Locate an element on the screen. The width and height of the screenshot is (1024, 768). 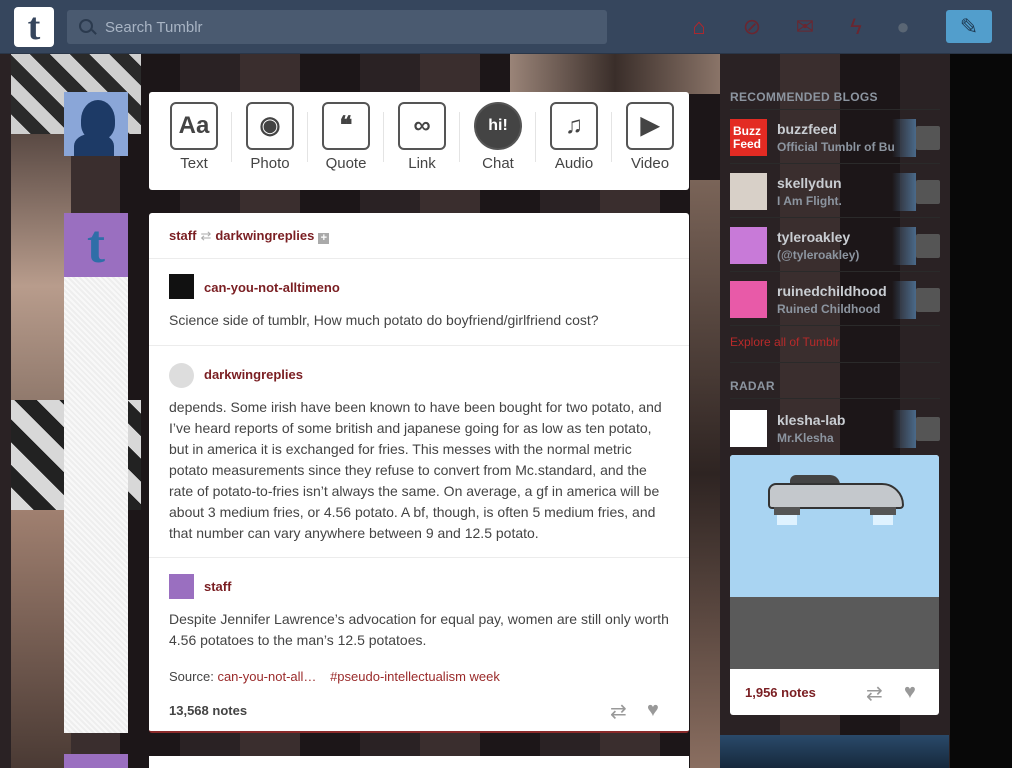
compose-button: ✎ is located at coordinates (969, 26).